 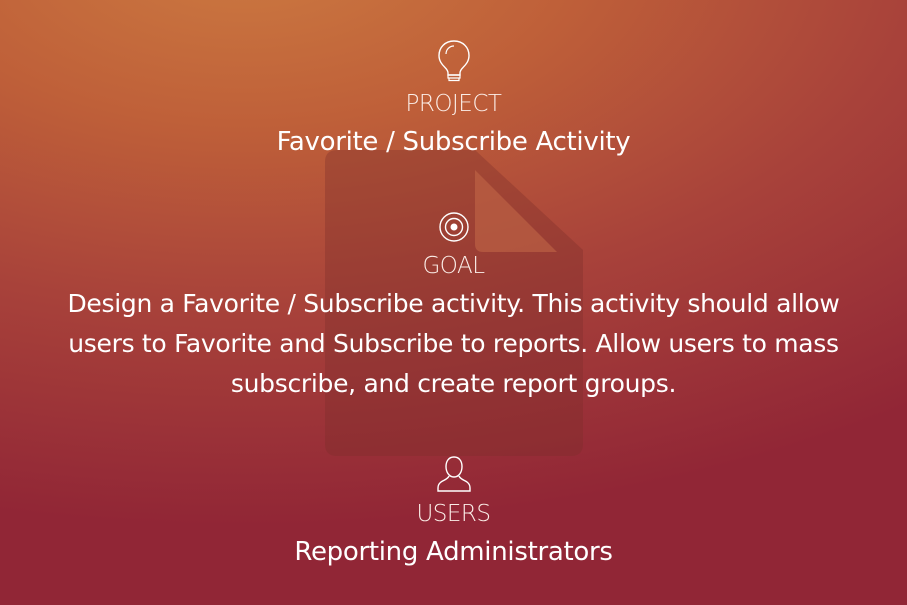 I want to click on users-label: USERS, so click(x=453, y=514).